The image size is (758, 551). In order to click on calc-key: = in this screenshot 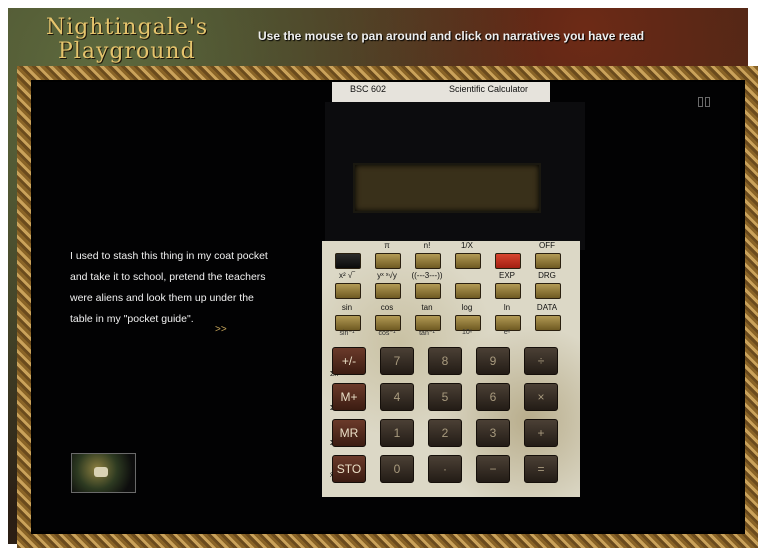, I will do `click(541, 469)`.